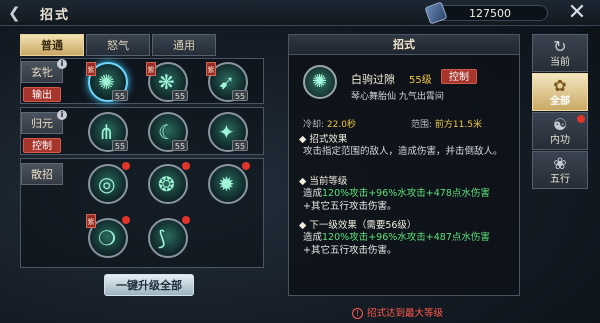  What do you see at coordinates (55, 15) in the screenshot?
I see `page-title: 招式` at bounding box center [55, 15].